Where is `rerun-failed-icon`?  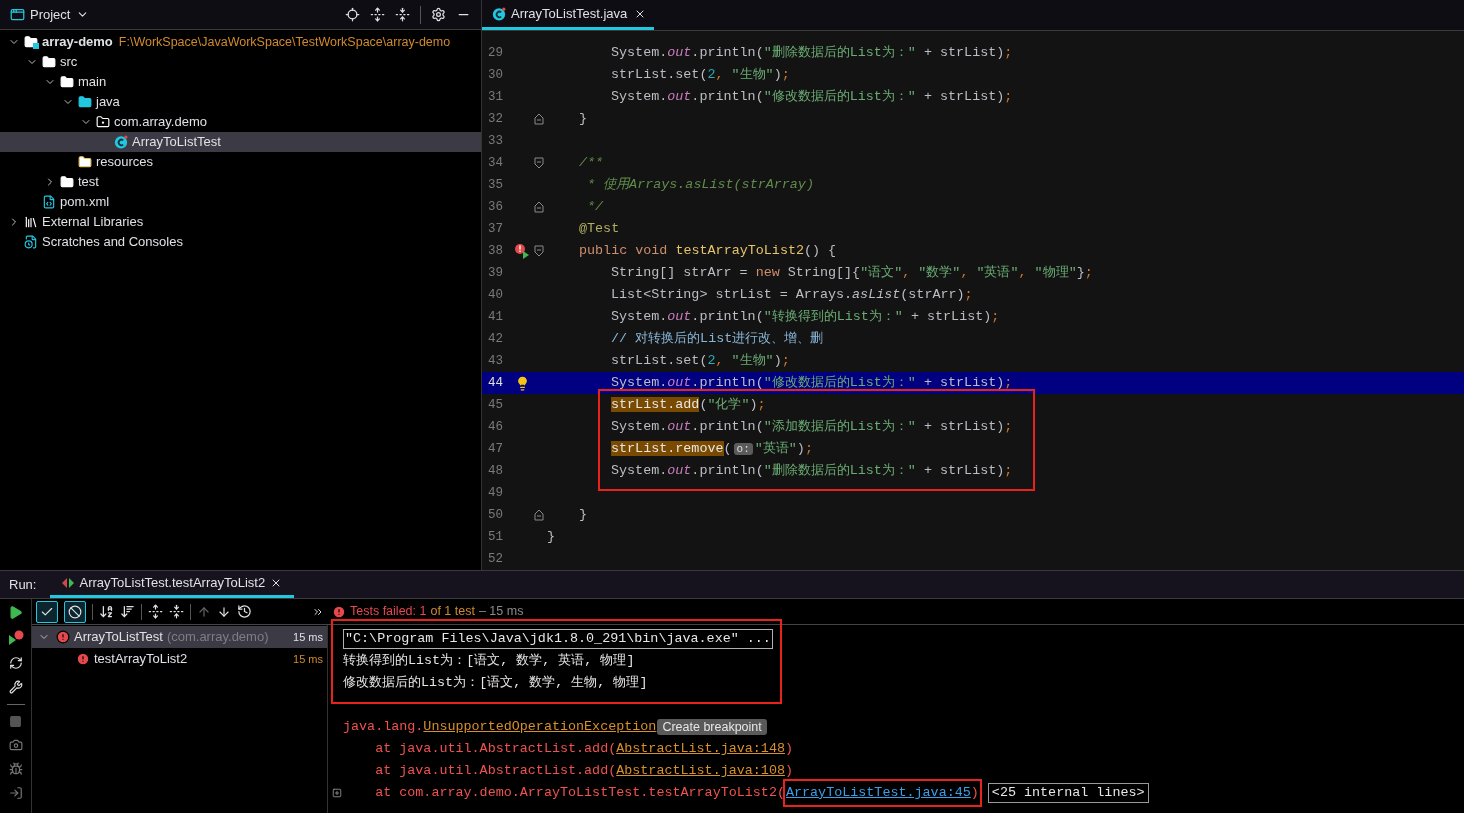
rerun-failed-icon is located at coordinates (15, 638).